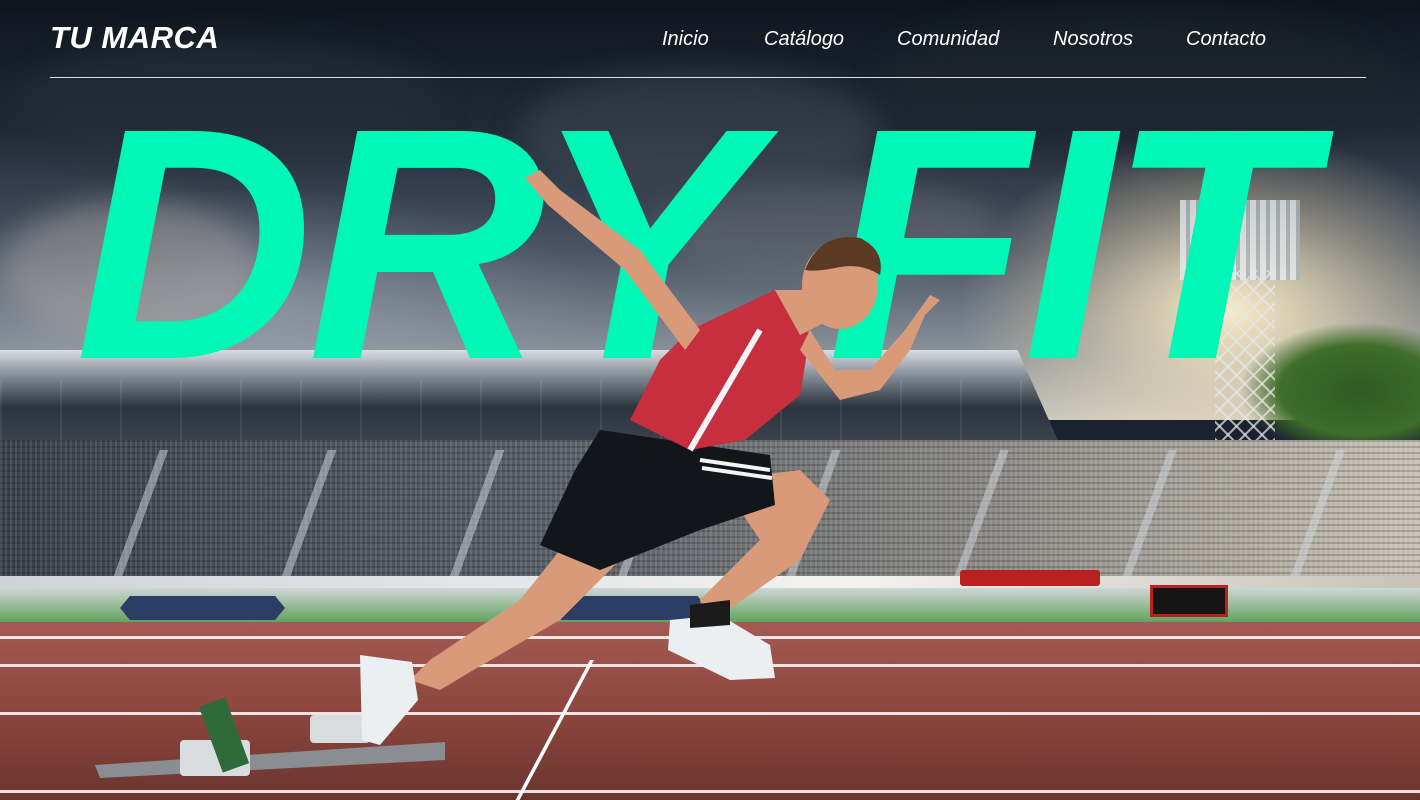 This screenshot has width=1420, height=800. Describe the element at coordinates (708, 77) in the screenshot. I see `nav-divider` at that location.